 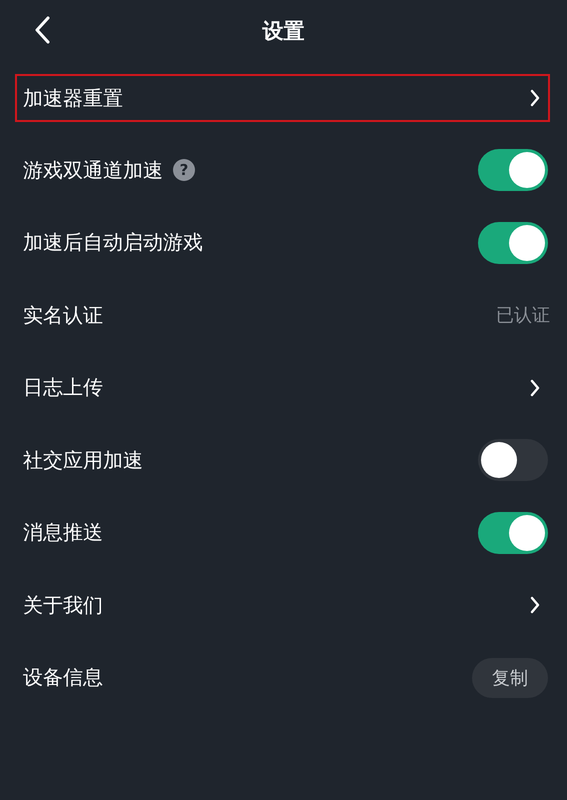 What do you see at coordinates (282, 315) in the screenshot?
I see `settings-row: 实名认证 已认证` at bounding box center [282, 315].